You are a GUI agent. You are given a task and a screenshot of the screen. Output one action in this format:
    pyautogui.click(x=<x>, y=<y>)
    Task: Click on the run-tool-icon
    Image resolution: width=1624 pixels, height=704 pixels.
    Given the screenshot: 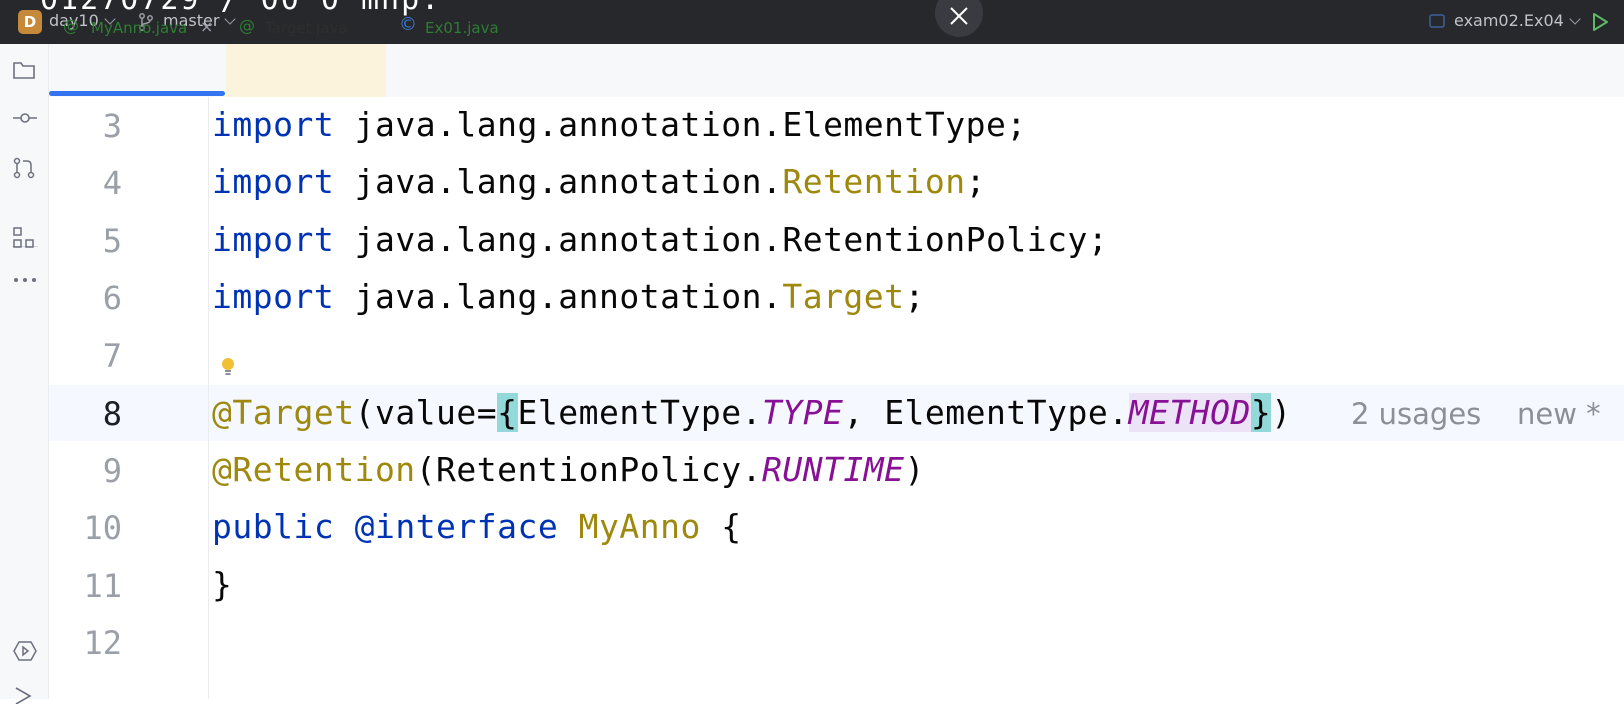 What is the action you would take?
    pyautogui.click(x=23, y=694)
    